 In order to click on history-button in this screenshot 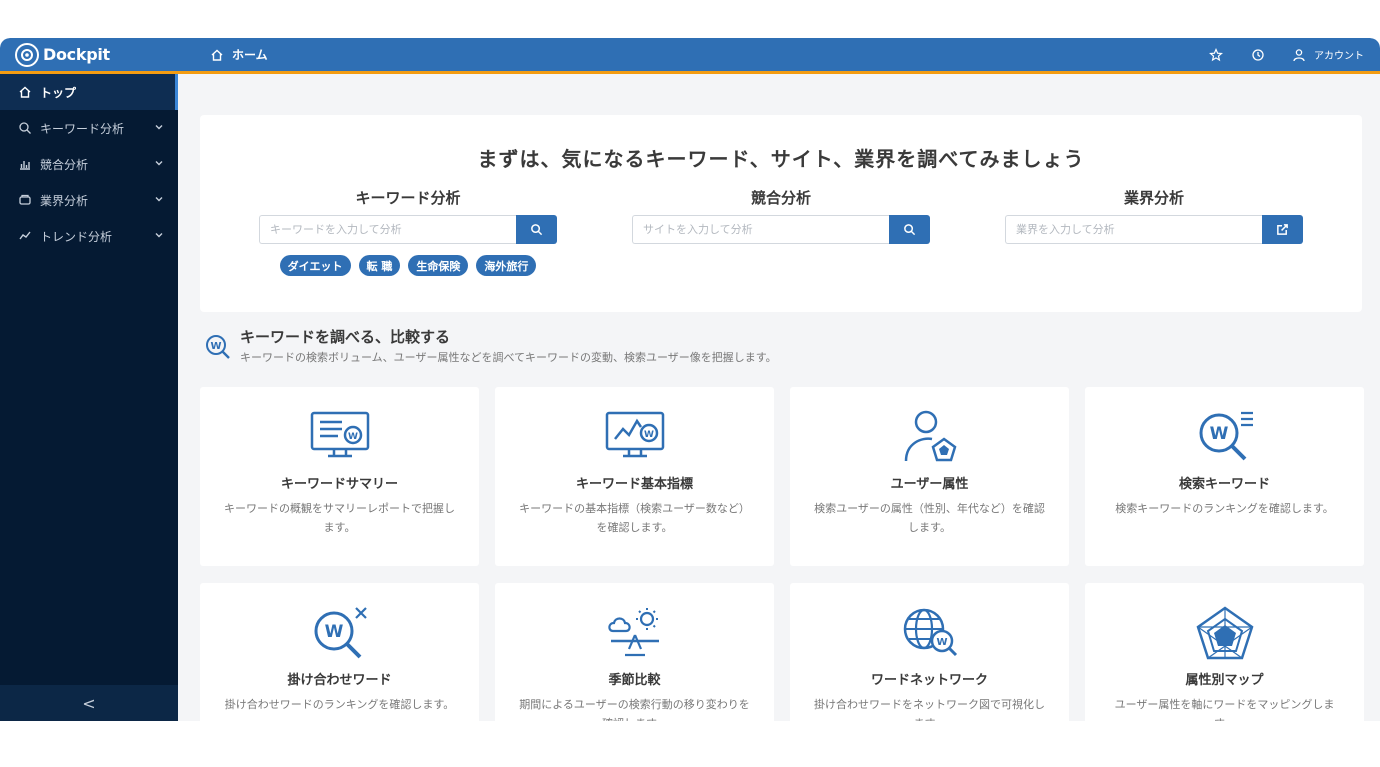, I will do `click(1258, 55)`.